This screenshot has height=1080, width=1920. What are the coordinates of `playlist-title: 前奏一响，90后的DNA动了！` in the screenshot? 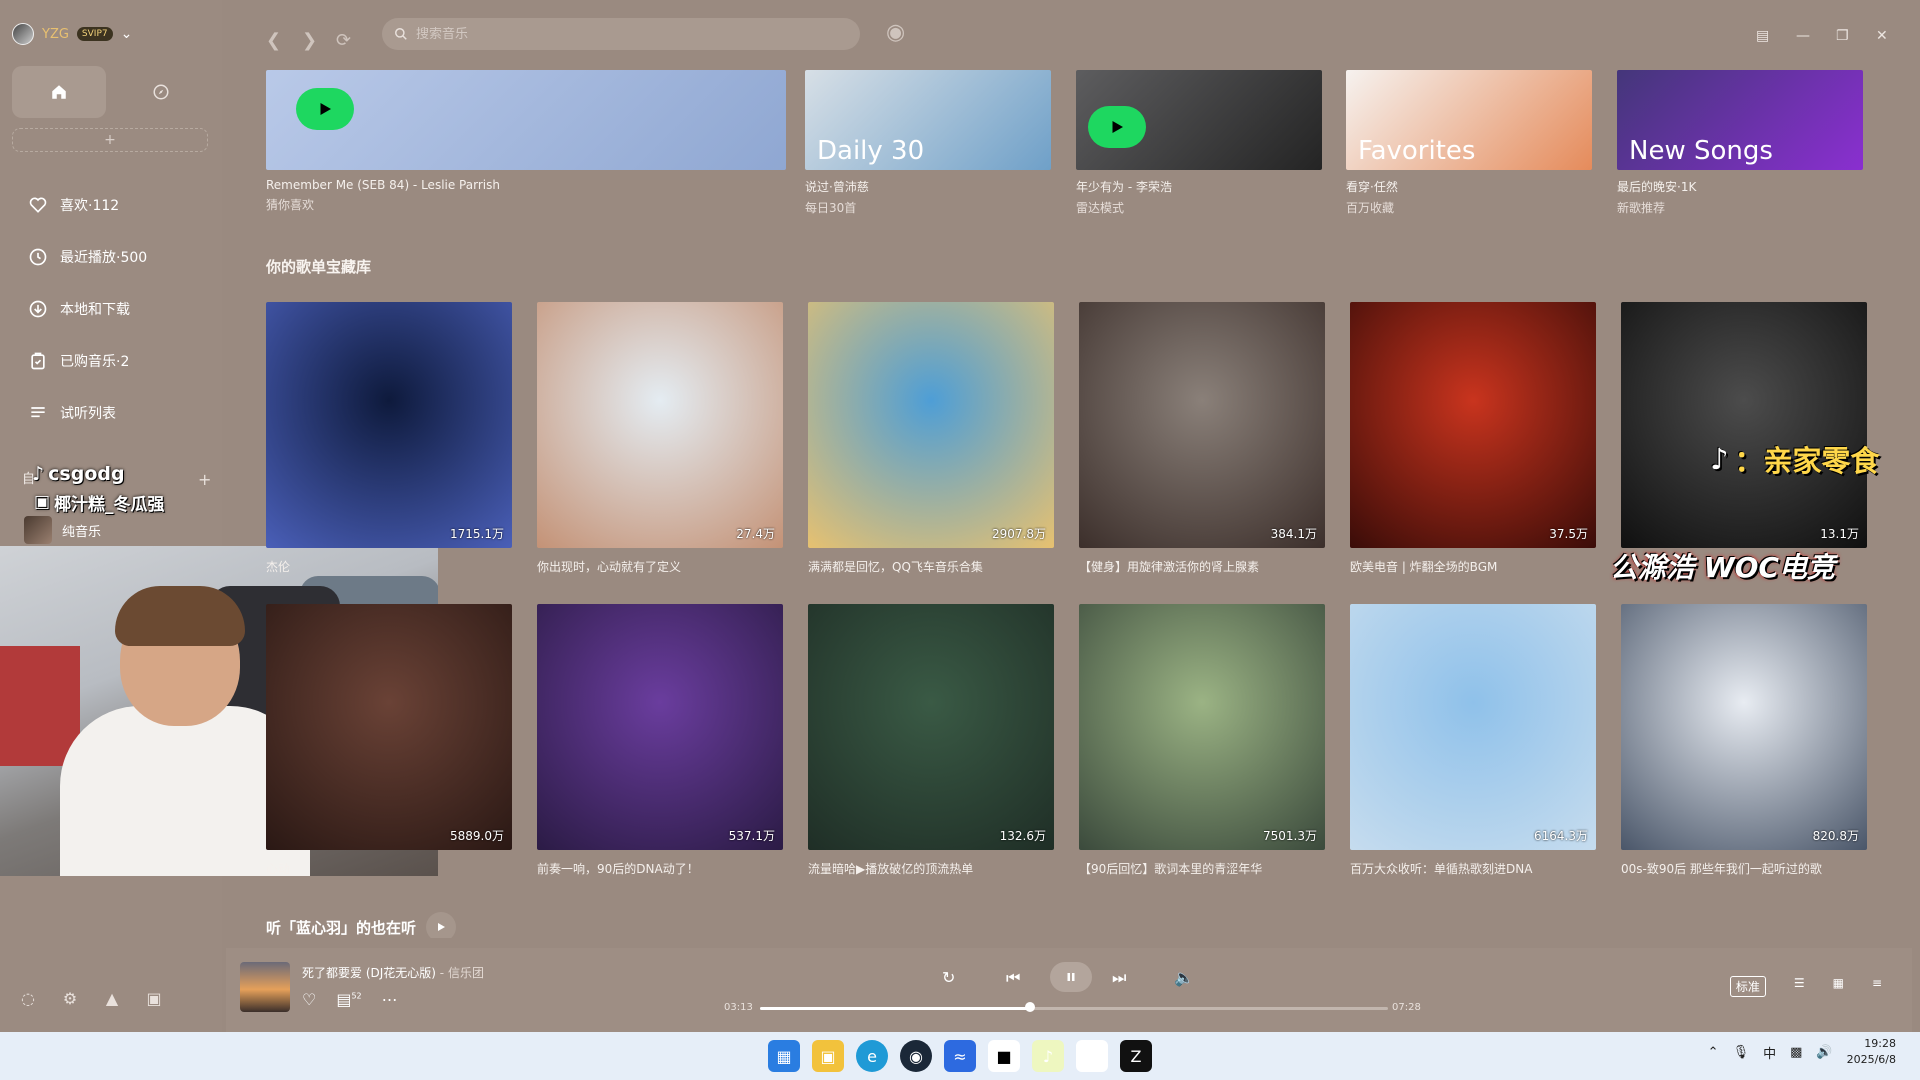 It's located at (660, 868).